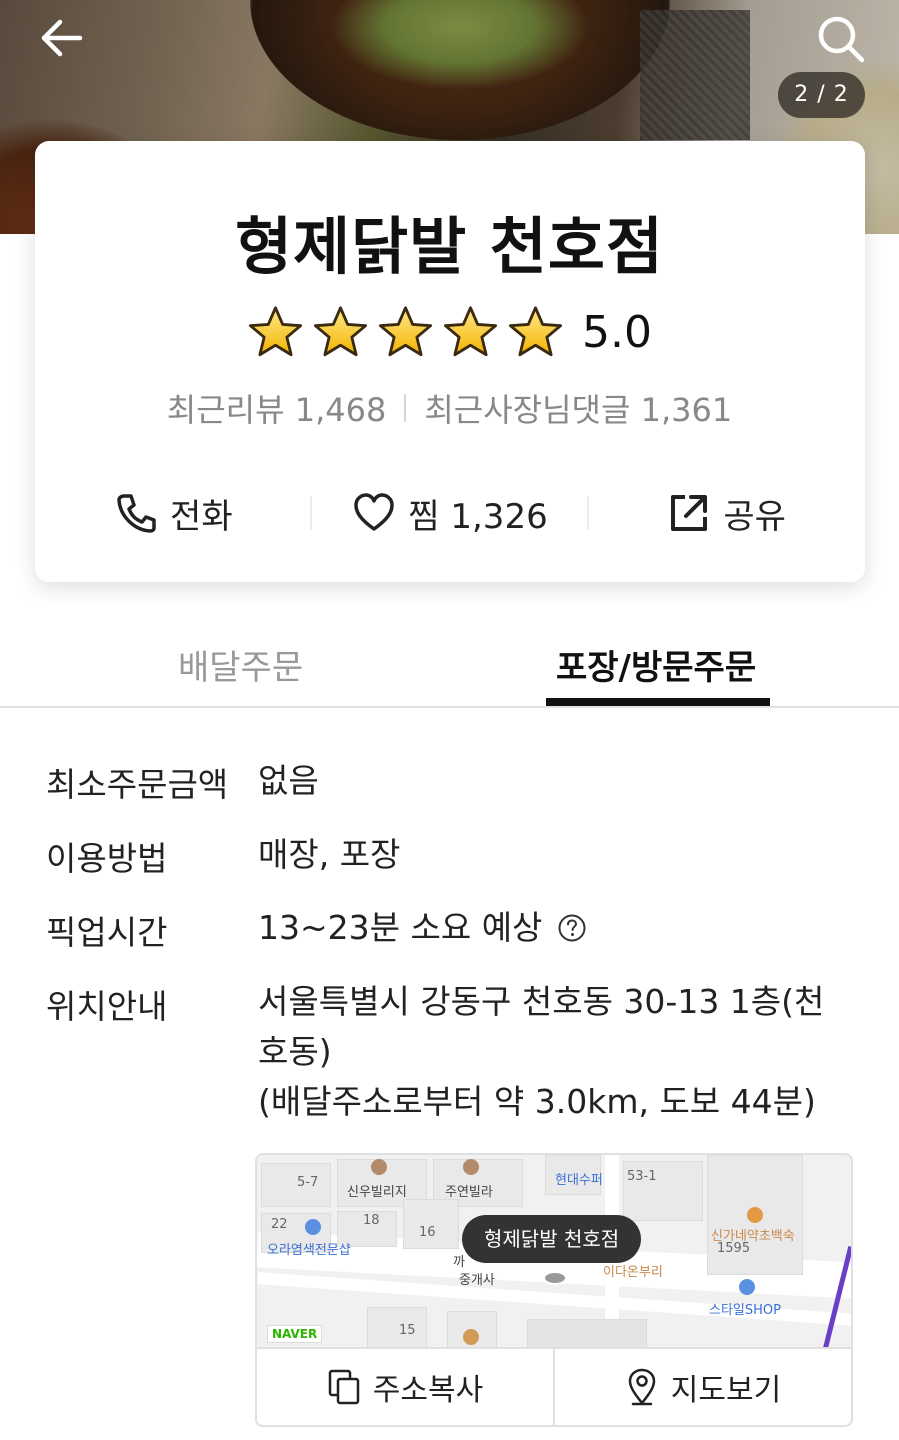  What do you see at coordinates (136, 513) in the screenshot?
I see `phone-icon` at bounding box center [136, 513].